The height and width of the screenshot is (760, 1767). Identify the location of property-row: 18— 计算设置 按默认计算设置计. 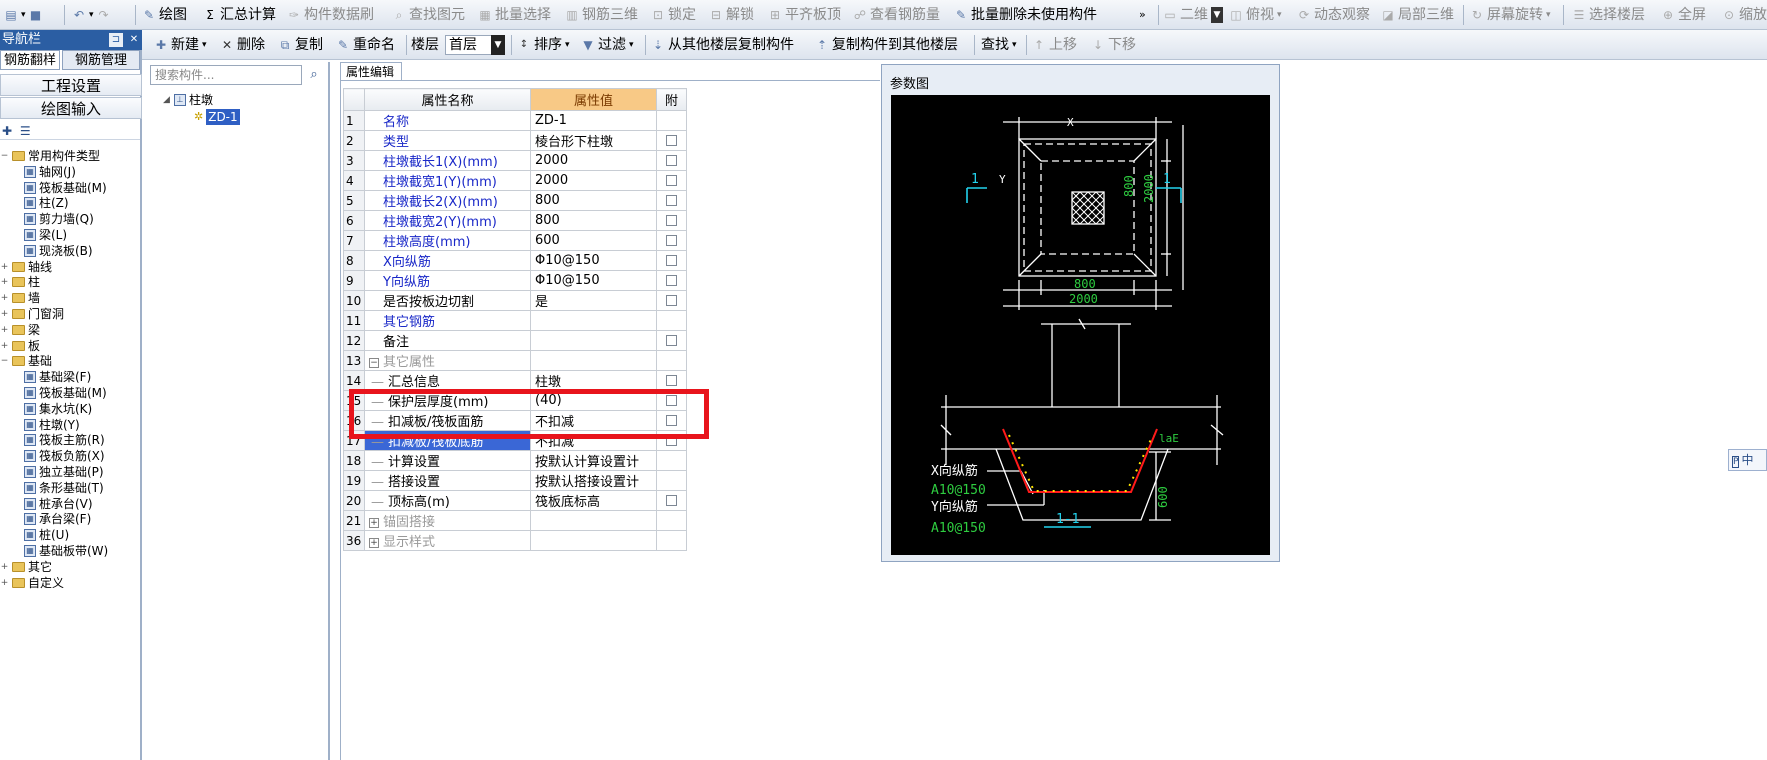
(515, 460).